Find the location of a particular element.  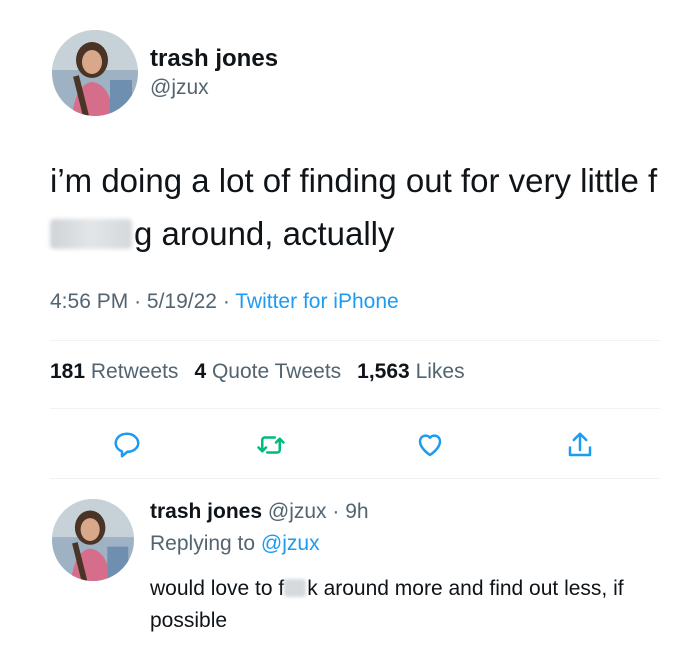

like-button is located at coordinates (430, 445).